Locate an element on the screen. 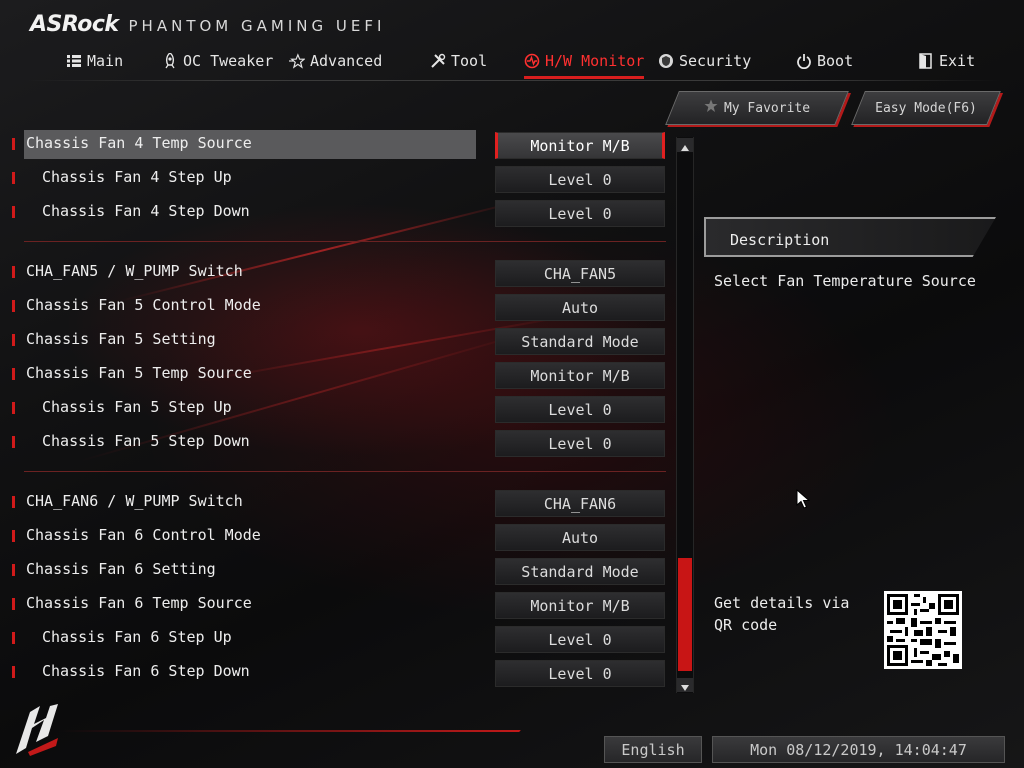 Image resolution: width=1024 pixels, height=768 pixels. setting-row: Chassis Fan 6 Control Mode Auto is located at coordinates (335, 537).